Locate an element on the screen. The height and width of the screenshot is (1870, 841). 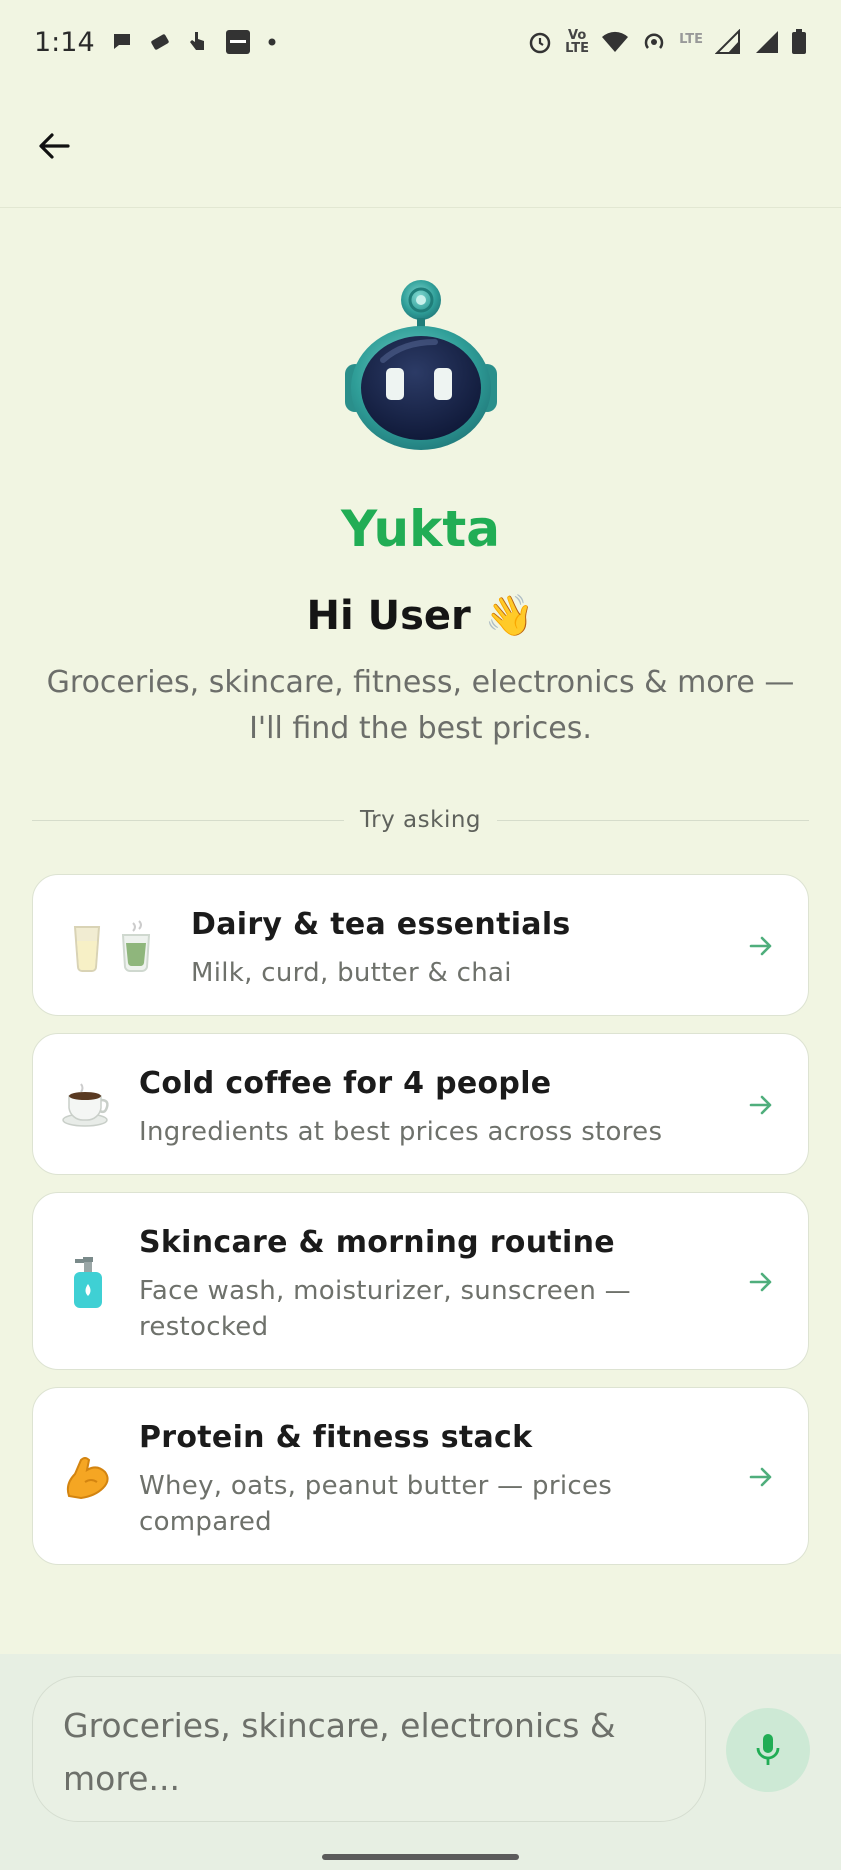
milk-tea-icon is located at coordinates (122, 947).